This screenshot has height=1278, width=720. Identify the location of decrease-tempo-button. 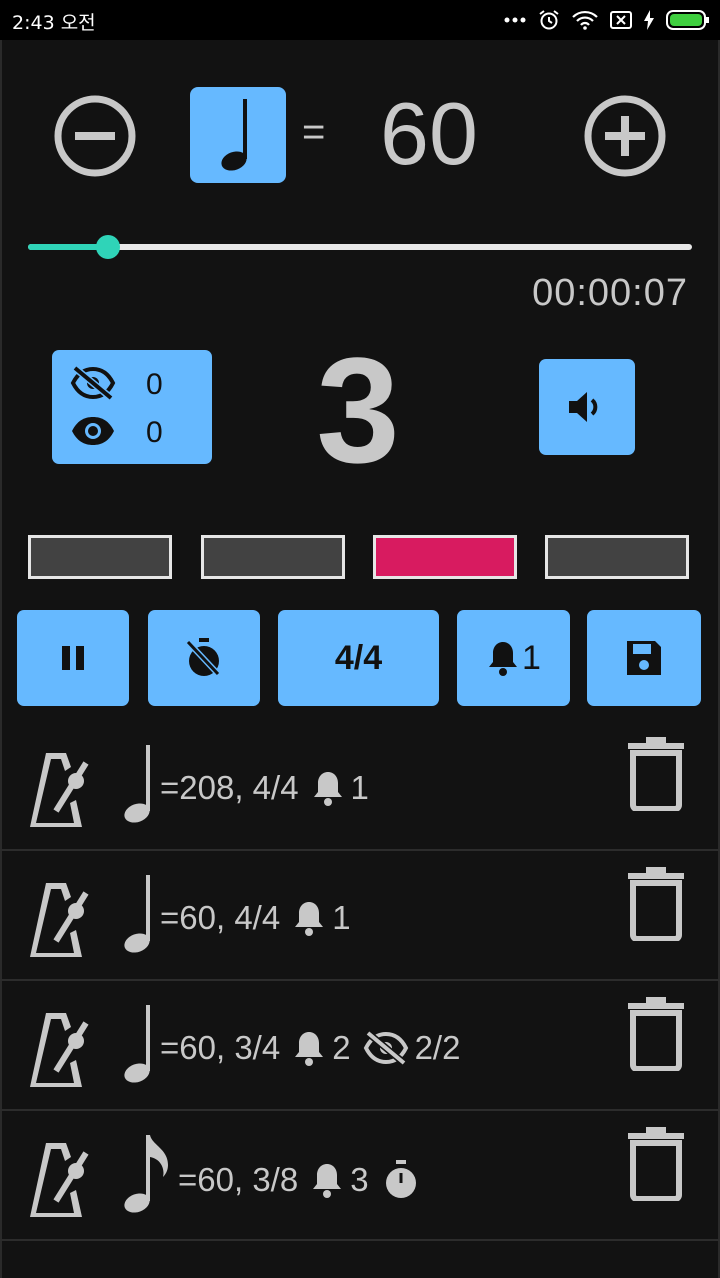
(95, 136).